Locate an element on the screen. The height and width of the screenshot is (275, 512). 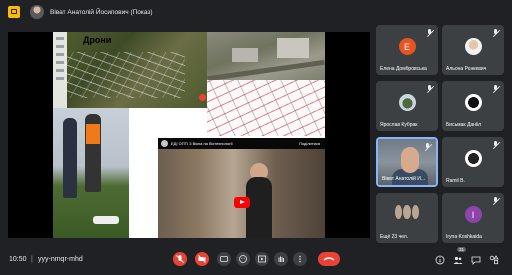
video-frame is located at coordinates (241, 193).